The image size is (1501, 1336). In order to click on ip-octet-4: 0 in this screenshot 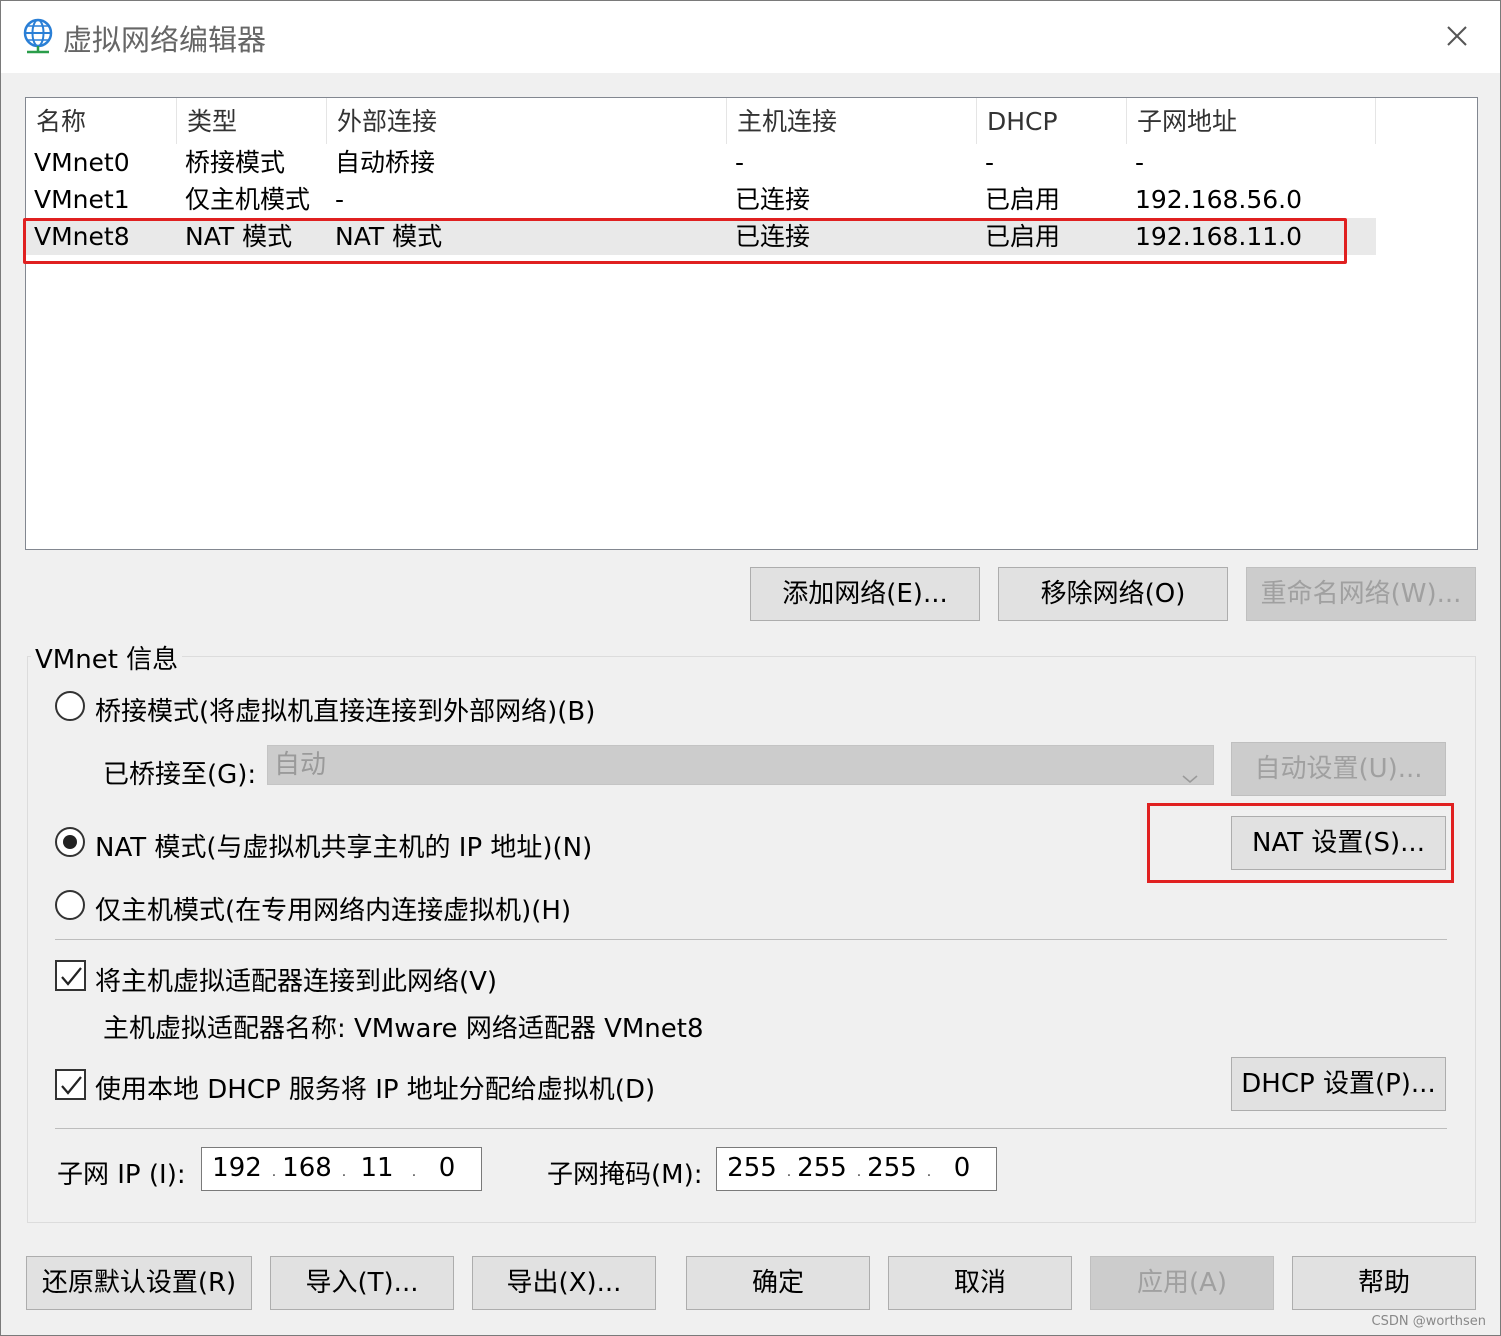, I will do `click(447, 1169)`.